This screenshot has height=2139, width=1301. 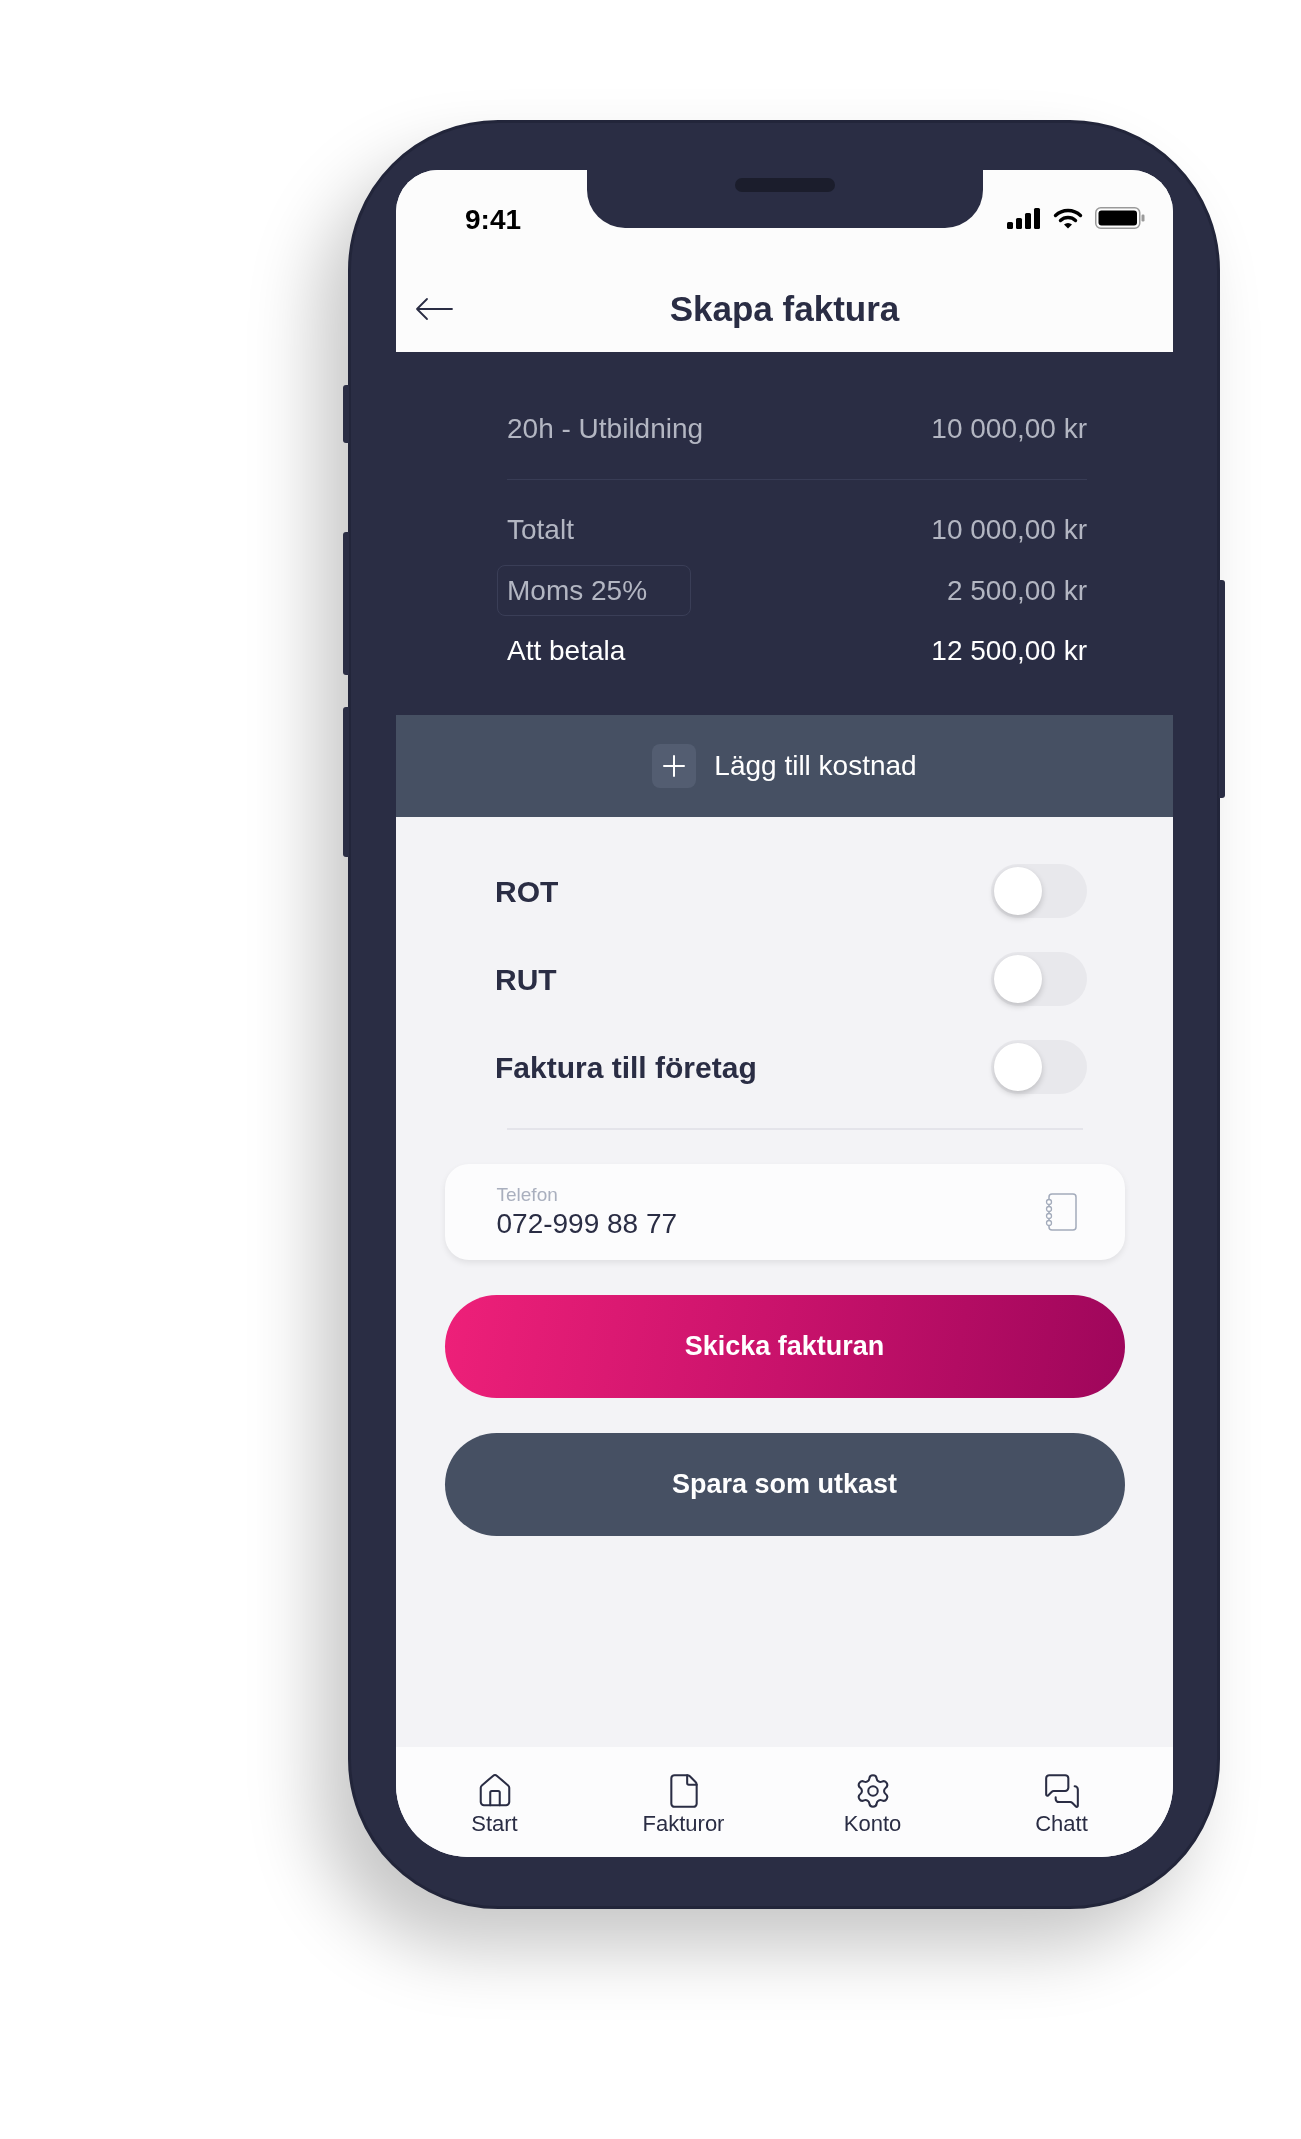 I want to click on toggle-label: ROT, so click(x=527, y=891).